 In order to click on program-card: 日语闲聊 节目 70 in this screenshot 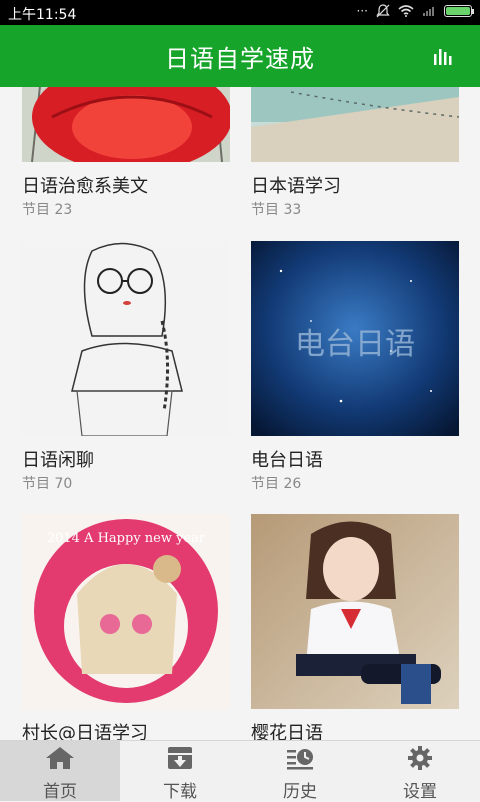, I will do `click(126, 367)`.